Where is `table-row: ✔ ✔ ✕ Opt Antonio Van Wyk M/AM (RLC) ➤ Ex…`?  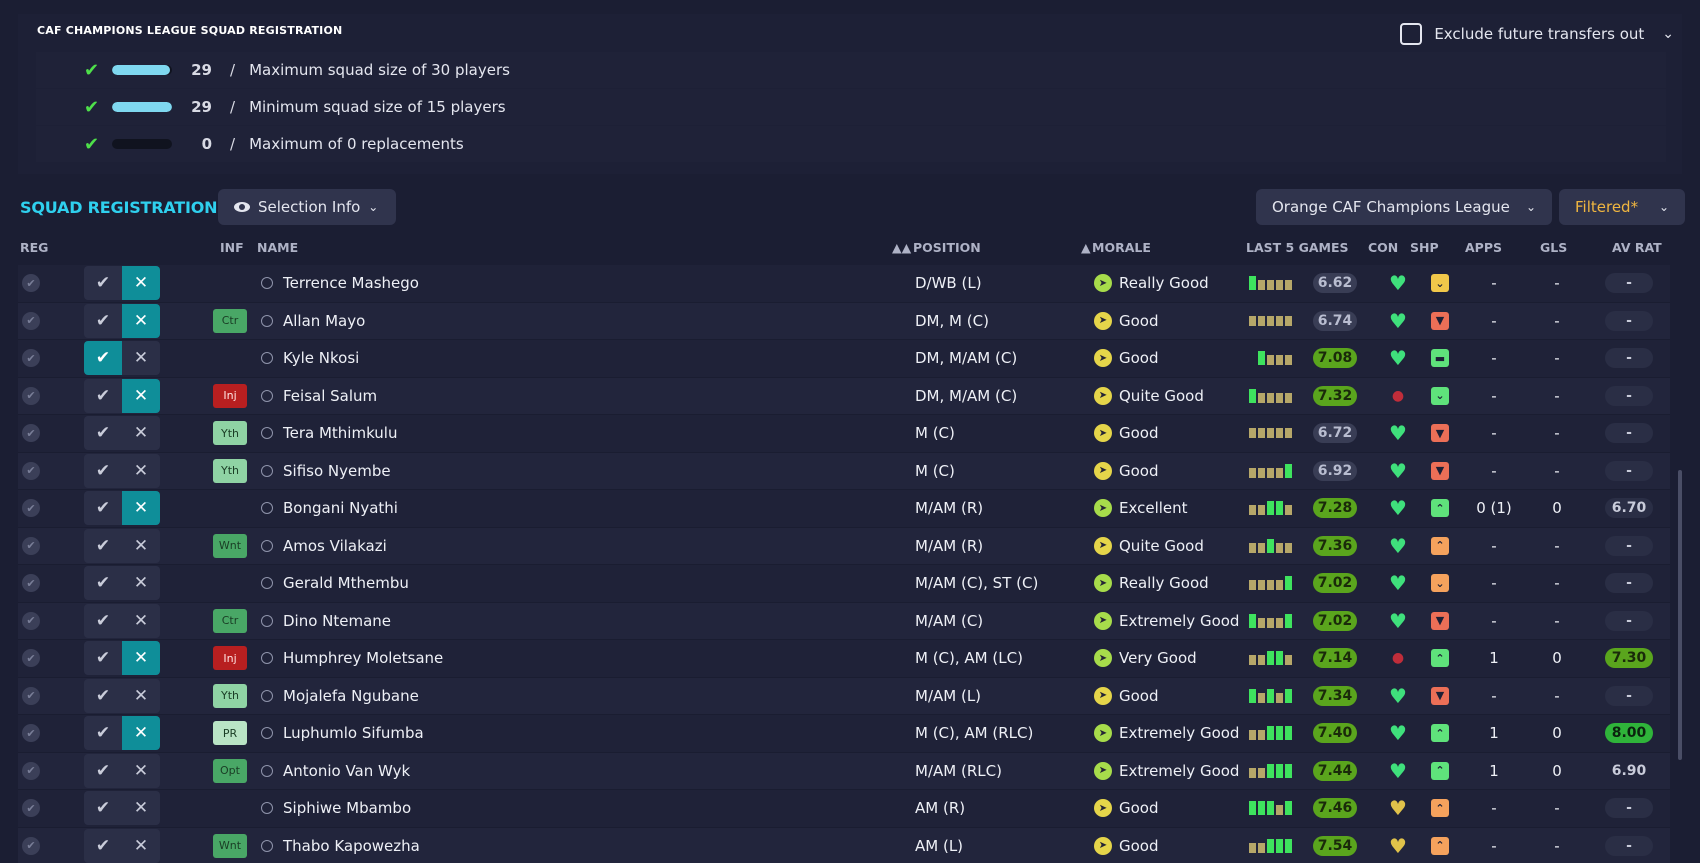 table-row: ✔ ✔ ✕ Opt Antonio Van Wyk M/AM (RLC) ➤ Ex… is located at coordinates (844, 771).